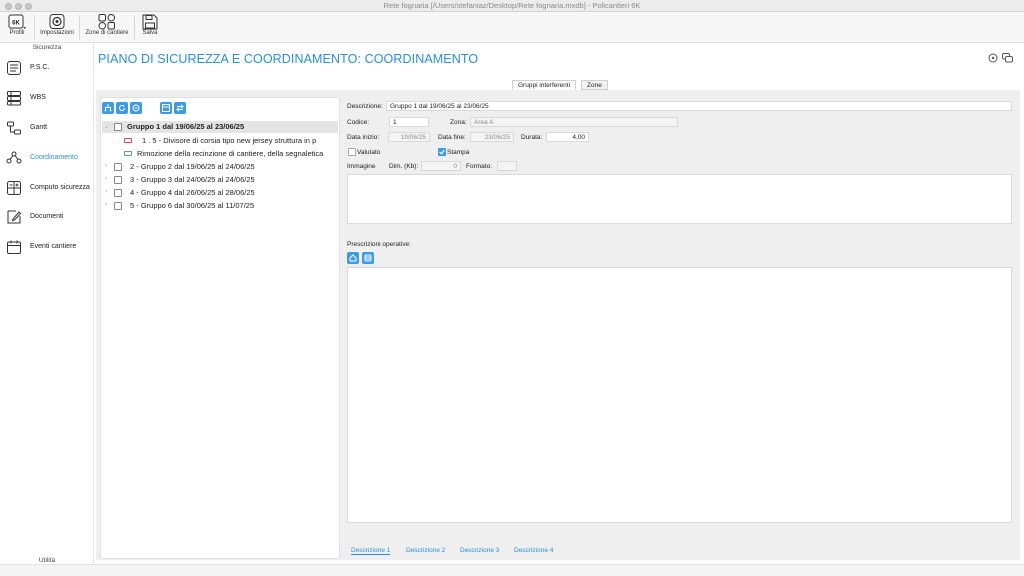  Describe the element at coordinates (192, 192) in the screenshot. I see `tree-row-label: 4 - Gruppo 4 dal 26/06/25 al 28/06/25` at that location.